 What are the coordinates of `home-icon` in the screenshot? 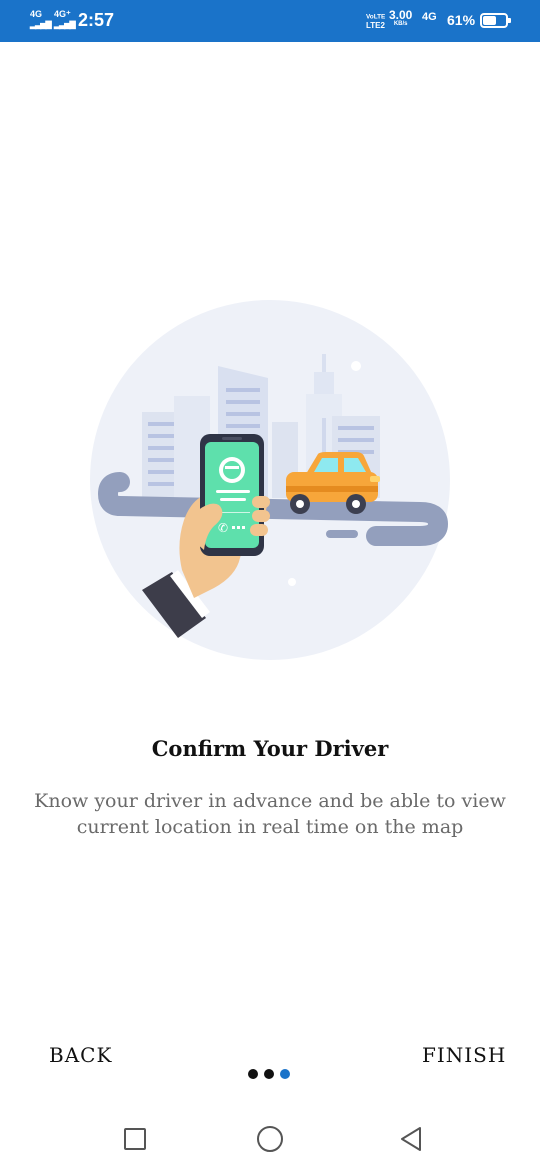 It's located at (270, 1139).